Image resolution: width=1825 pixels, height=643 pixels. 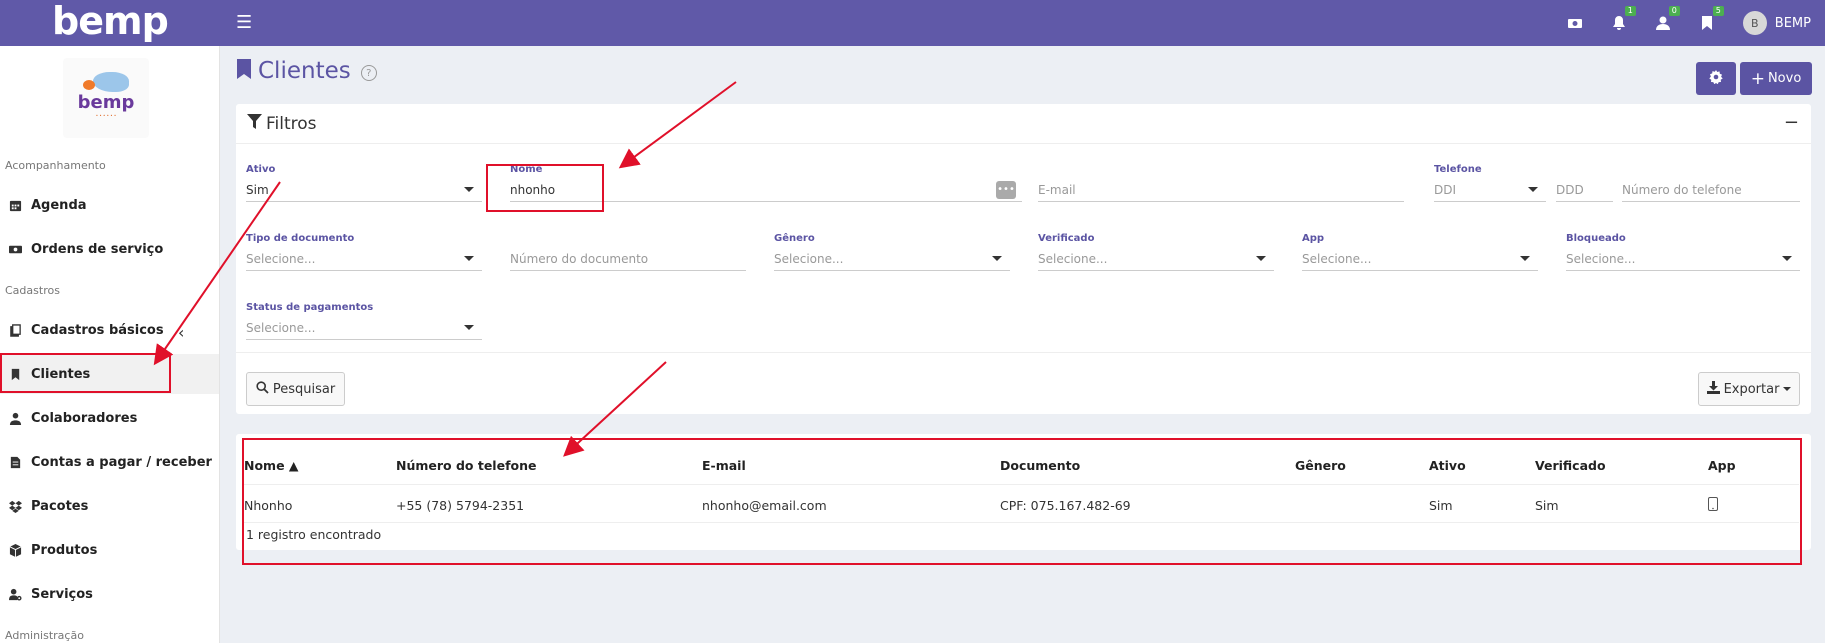 What do you see at coordinates (109, 205) in the screenshot?
I see `sidebar-item-agenda: Agenda` at bounding box center [109, 205].